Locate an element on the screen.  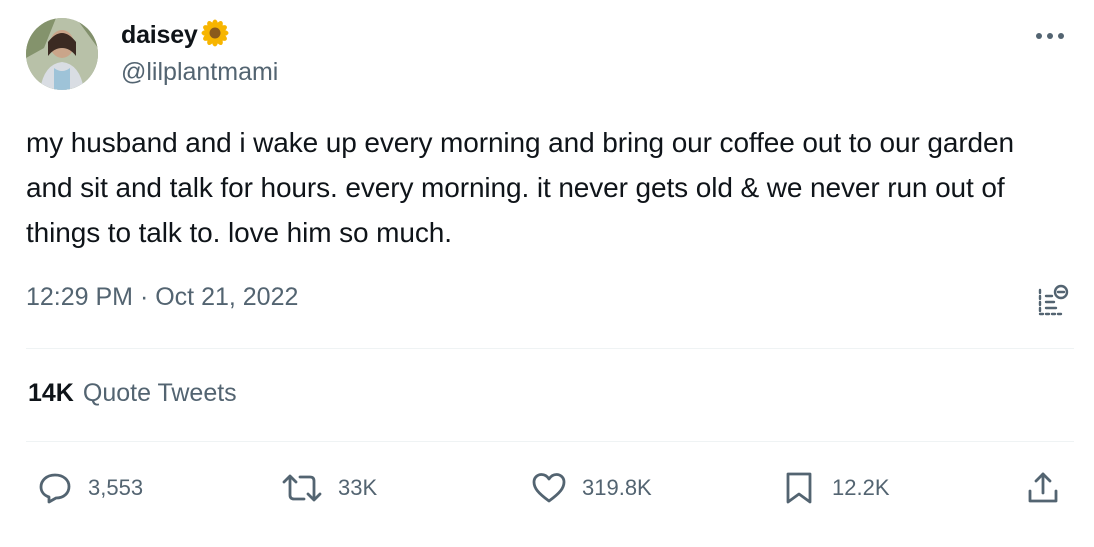
like-count: 319.8K is located at coordinates (617, 487).